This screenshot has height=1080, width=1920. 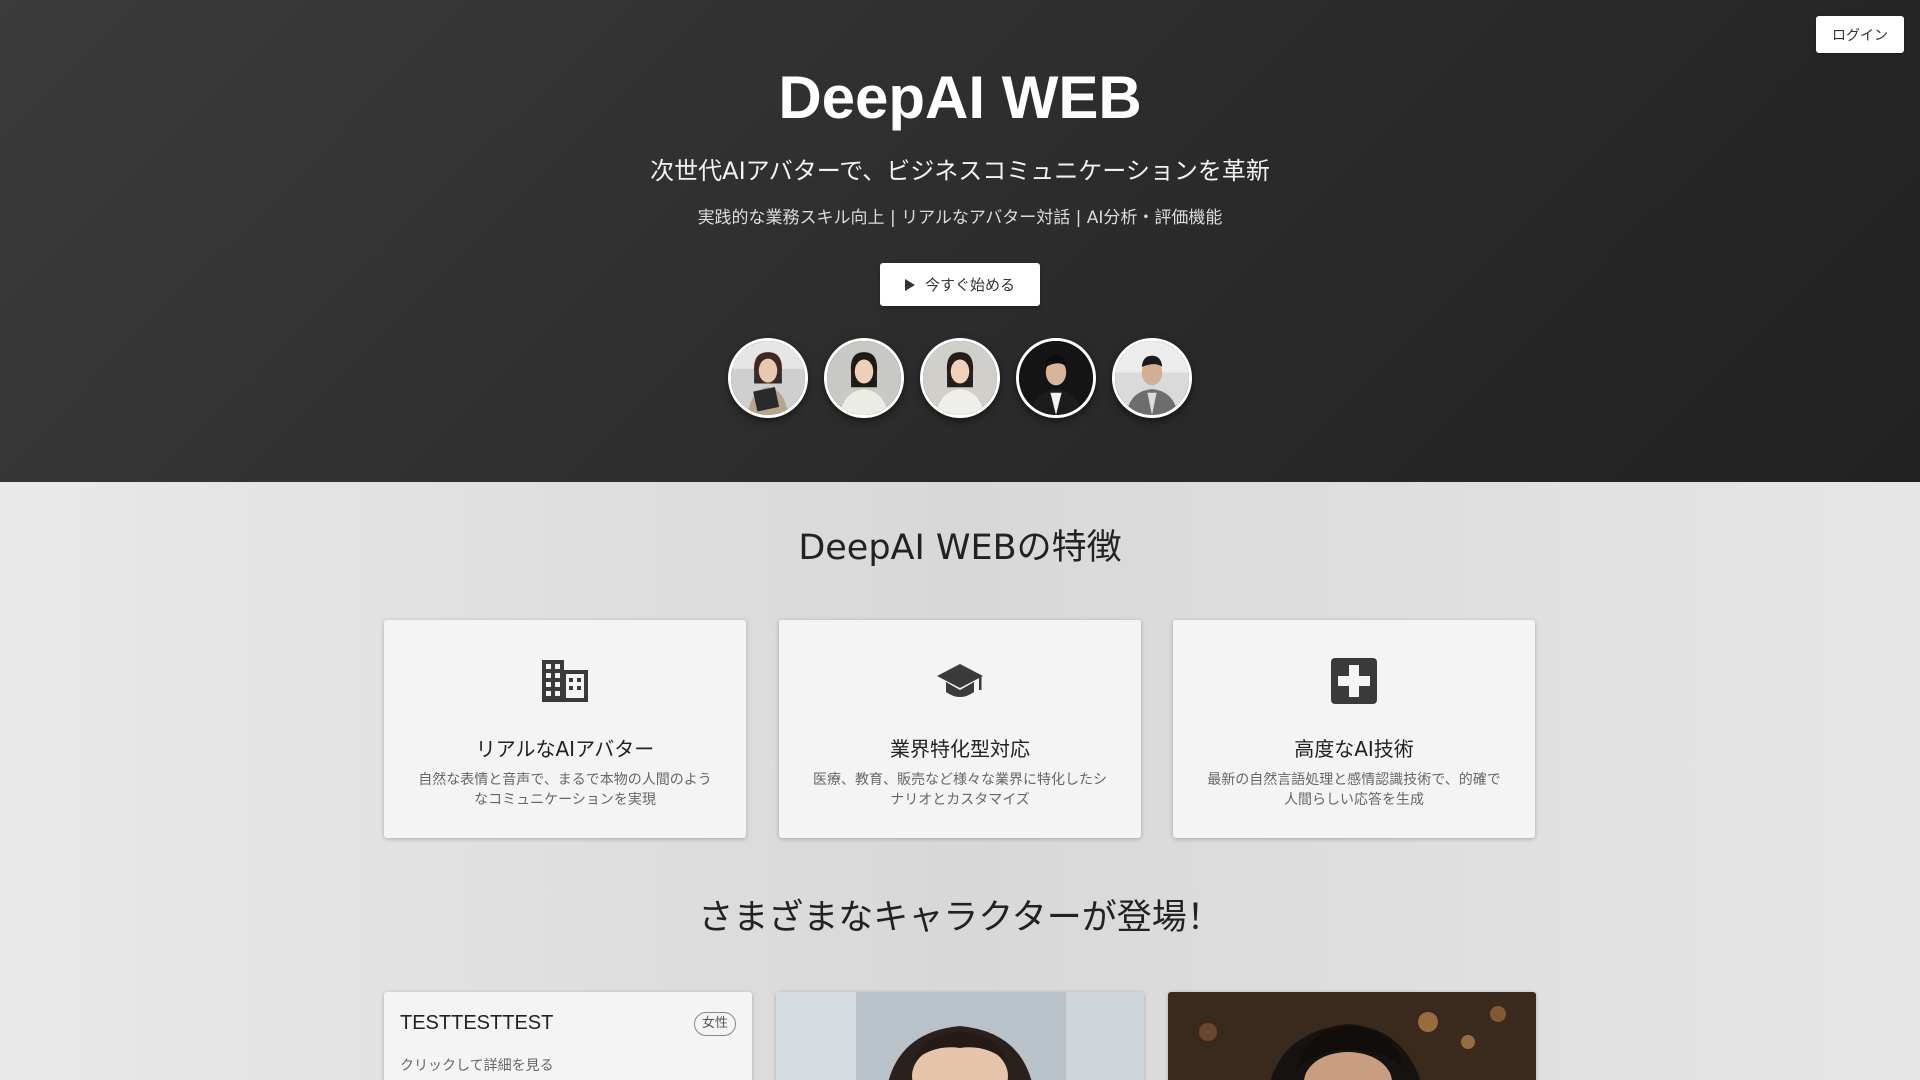 I want to click on character-detail-hint: クリックして詳細を見る, so click(x=477, y=1066).